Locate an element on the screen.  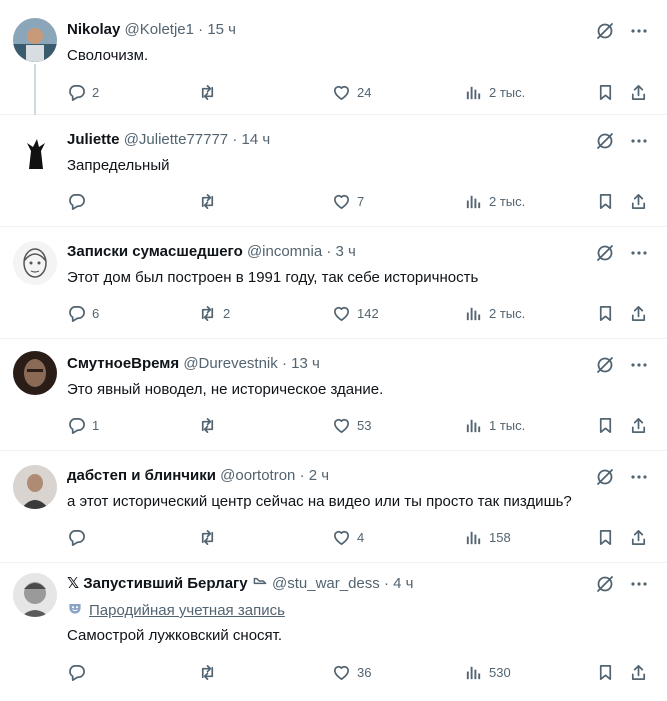
display-name: Записки сумасшедшего is located at coordinates (155, 251).